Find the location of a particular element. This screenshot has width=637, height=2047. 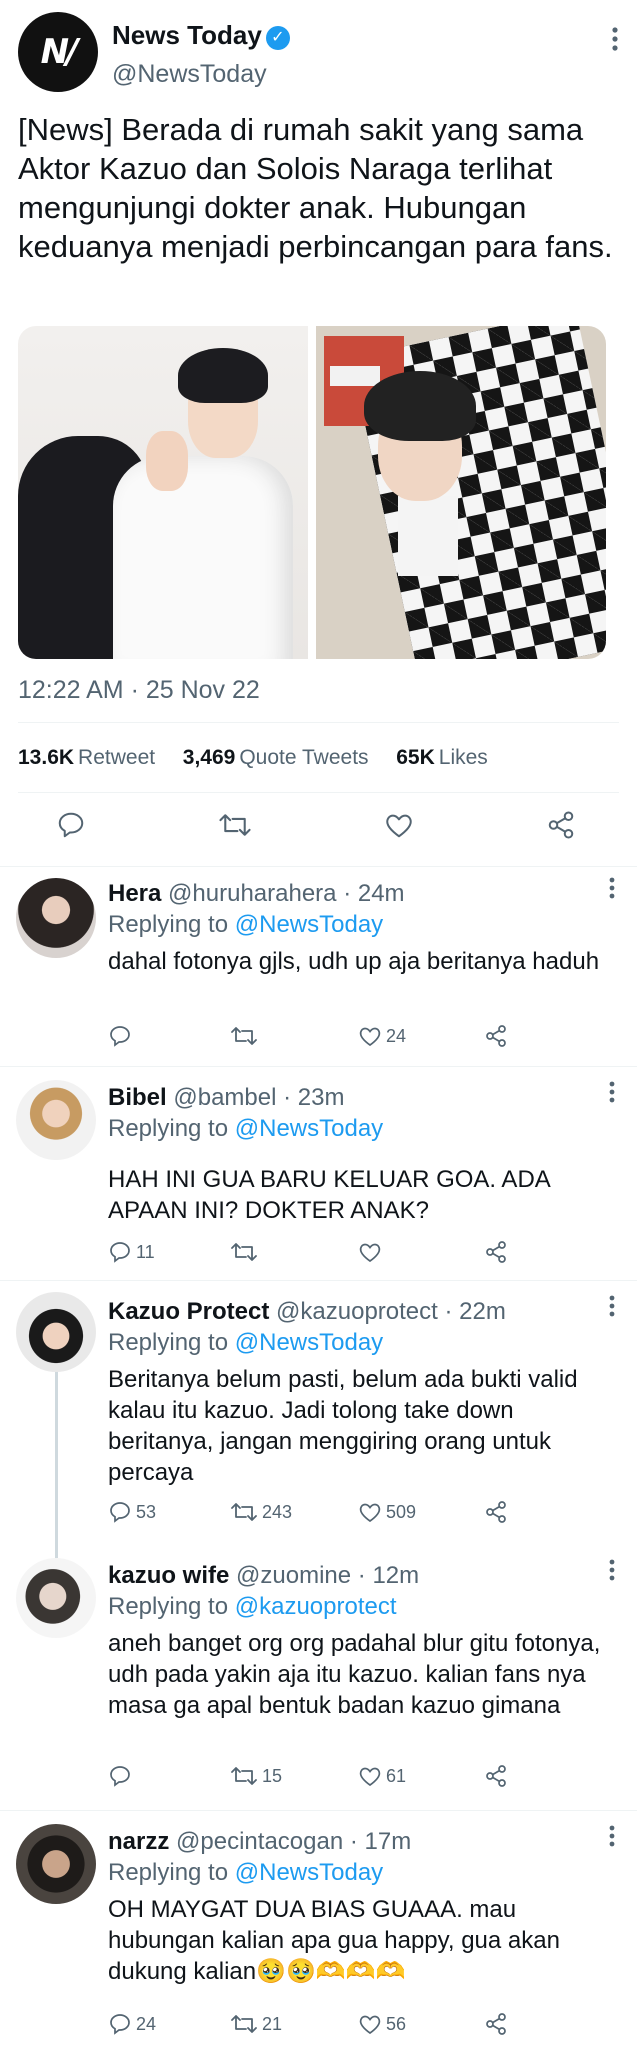

replying-to: Replying to @kazuoprotect is located at coordinates (252, 1607).